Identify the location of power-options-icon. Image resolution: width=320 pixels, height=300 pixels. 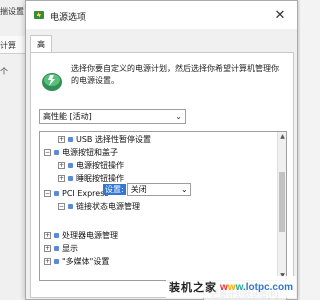
(39, 15).